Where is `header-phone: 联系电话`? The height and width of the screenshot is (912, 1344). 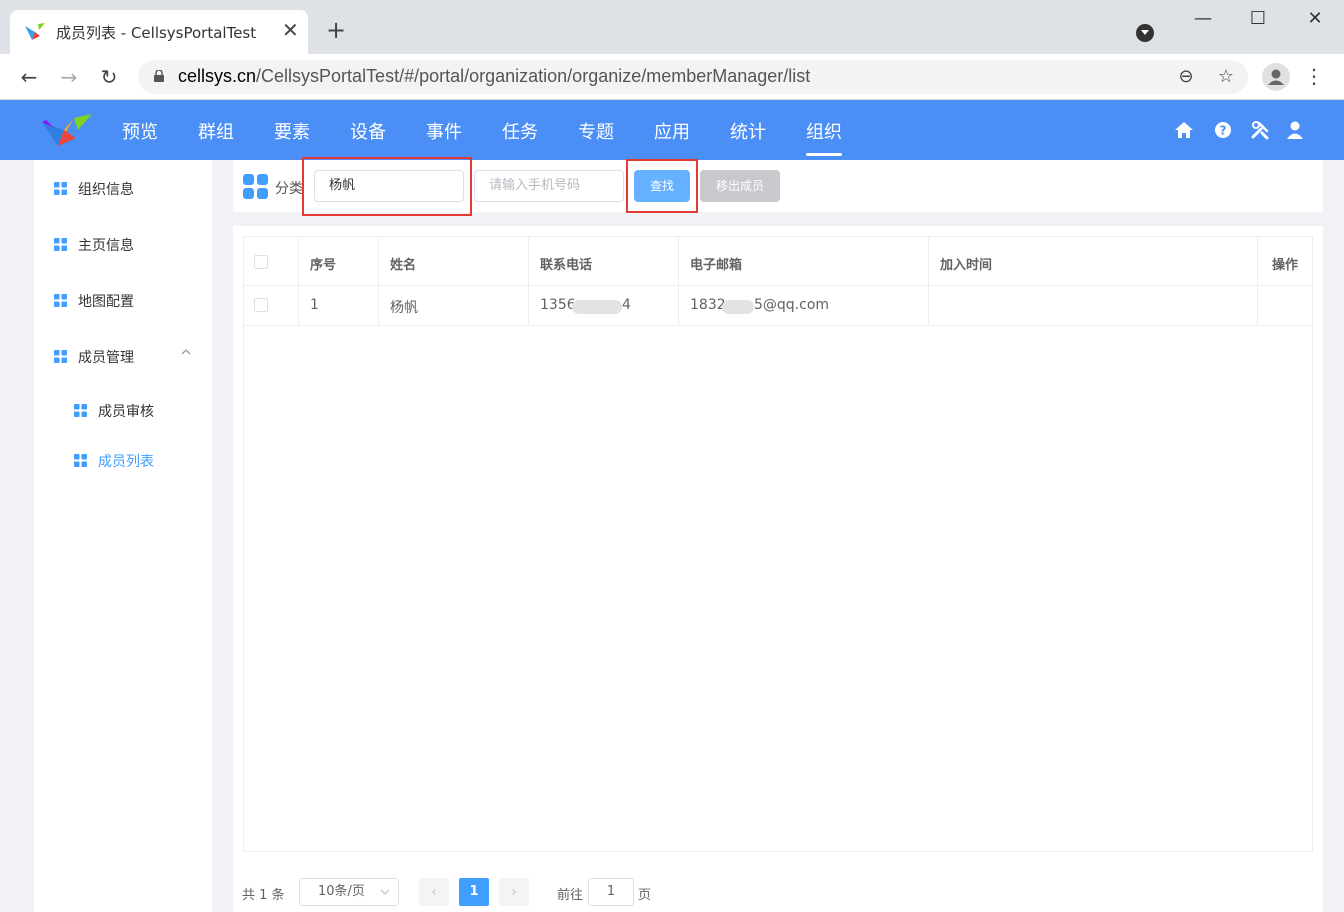 header-phone: 联系电话 is located at coordinates (566, 265).